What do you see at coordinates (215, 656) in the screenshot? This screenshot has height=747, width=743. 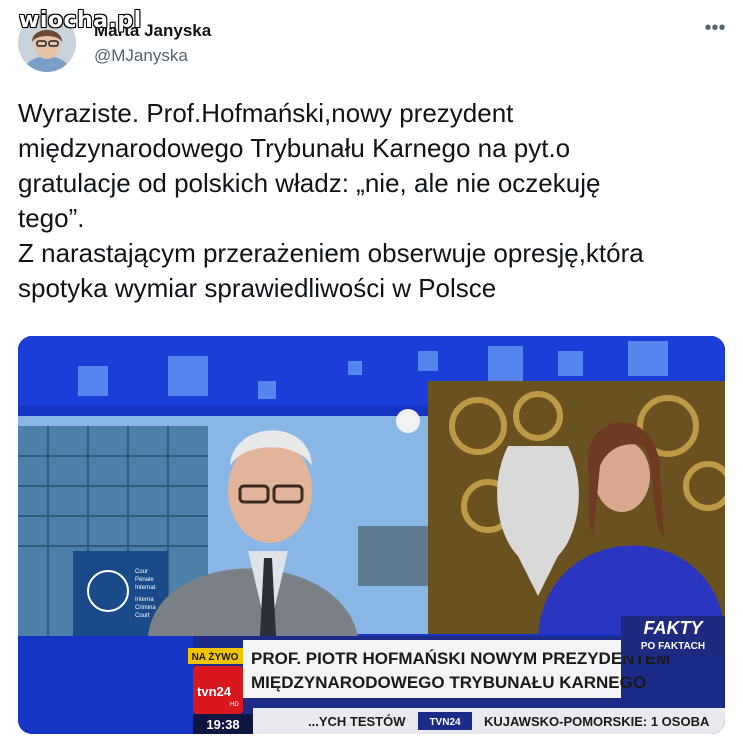 I see `live-badge: NA ŻYWO` at bounding box center [215, 656].